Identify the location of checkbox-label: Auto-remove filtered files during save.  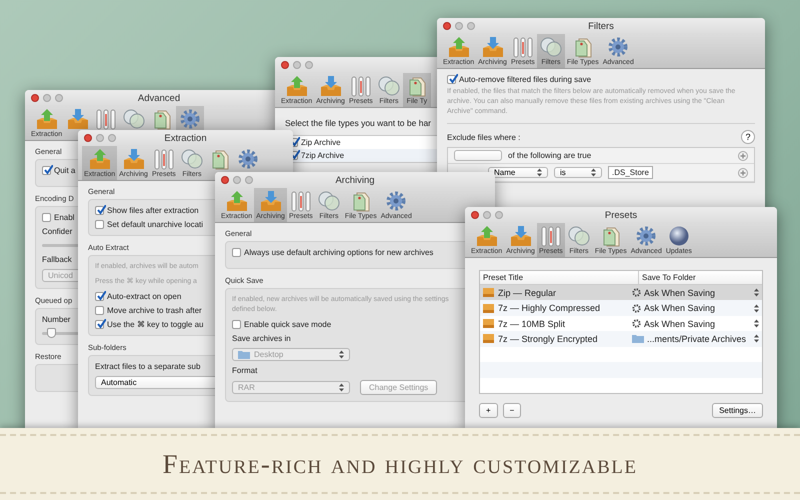
(525, 79).